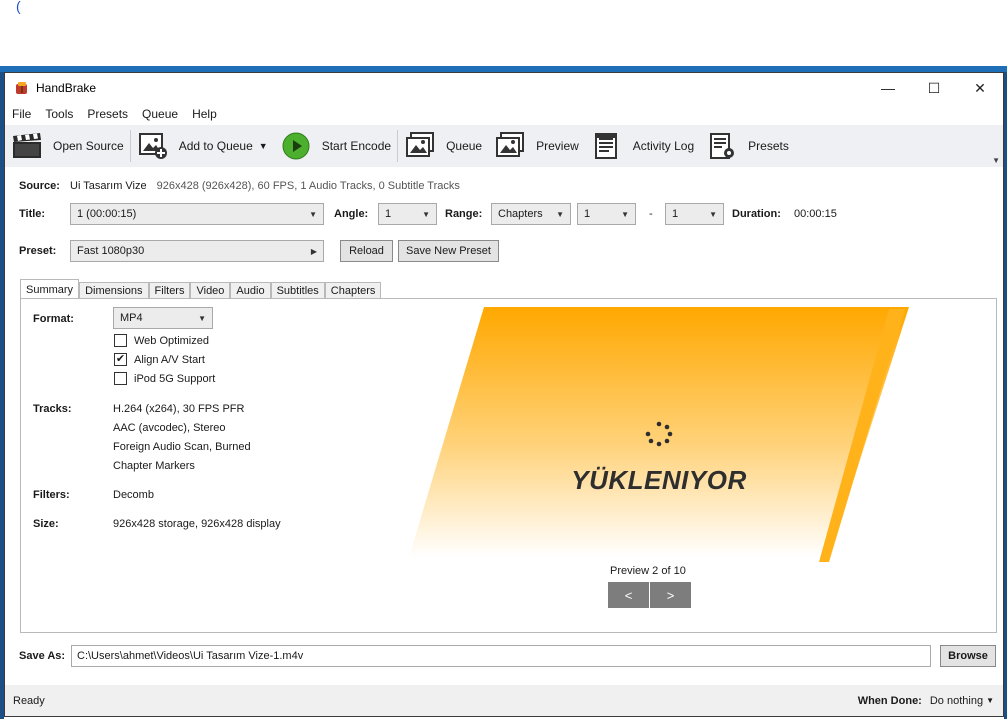  I want to click on format-select-value: MP4, so click(131, 318).